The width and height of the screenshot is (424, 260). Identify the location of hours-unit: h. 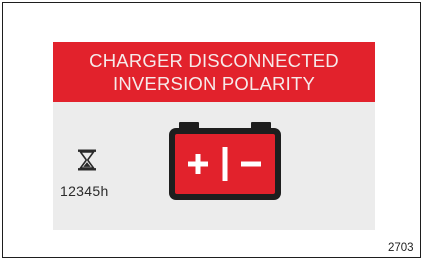
(104, 191).